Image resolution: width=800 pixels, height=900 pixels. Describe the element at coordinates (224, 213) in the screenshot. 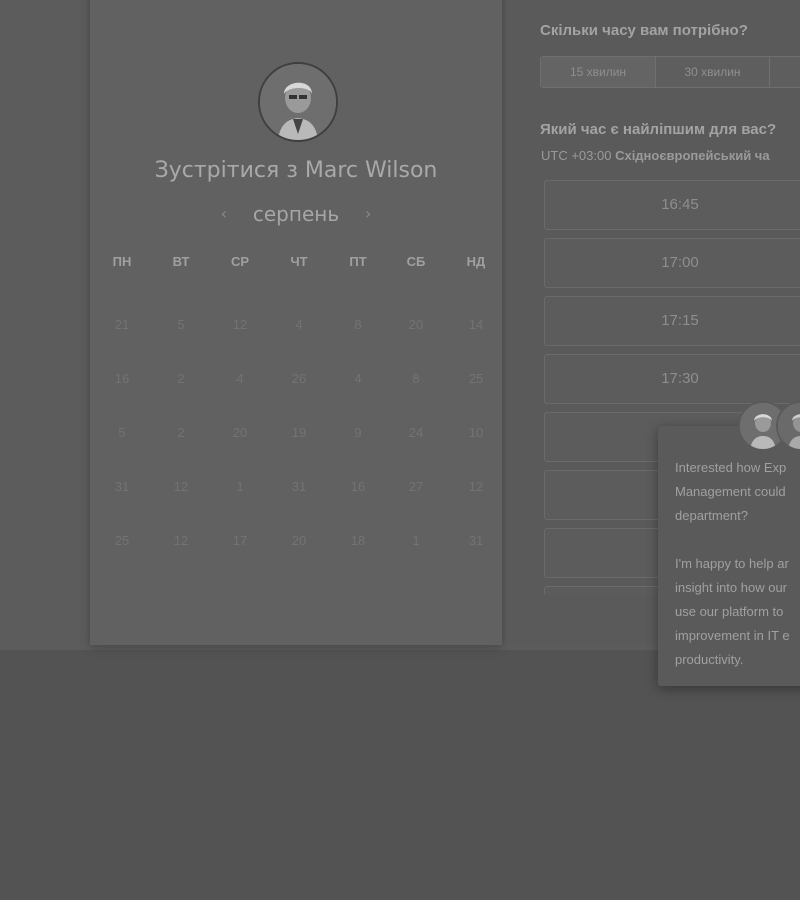

I see `chevron-left-icon: ‹` at that location.